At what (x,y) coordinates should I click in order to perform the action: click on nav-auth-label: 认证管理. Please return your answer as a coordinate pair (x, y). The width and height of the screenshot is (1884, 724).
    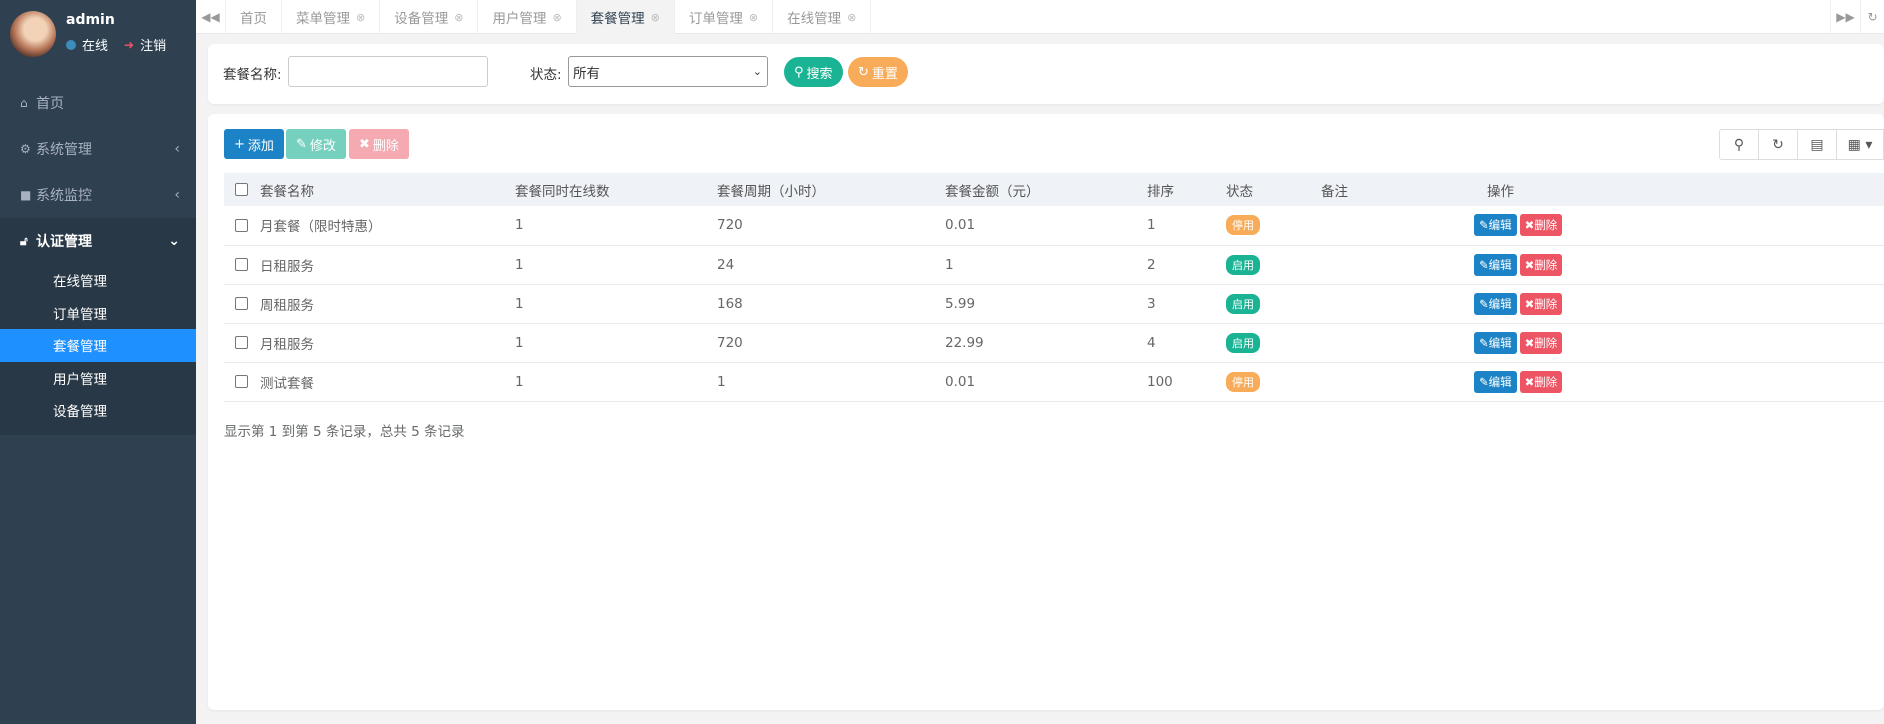
    Looking at the image, I should click on (64, 242).